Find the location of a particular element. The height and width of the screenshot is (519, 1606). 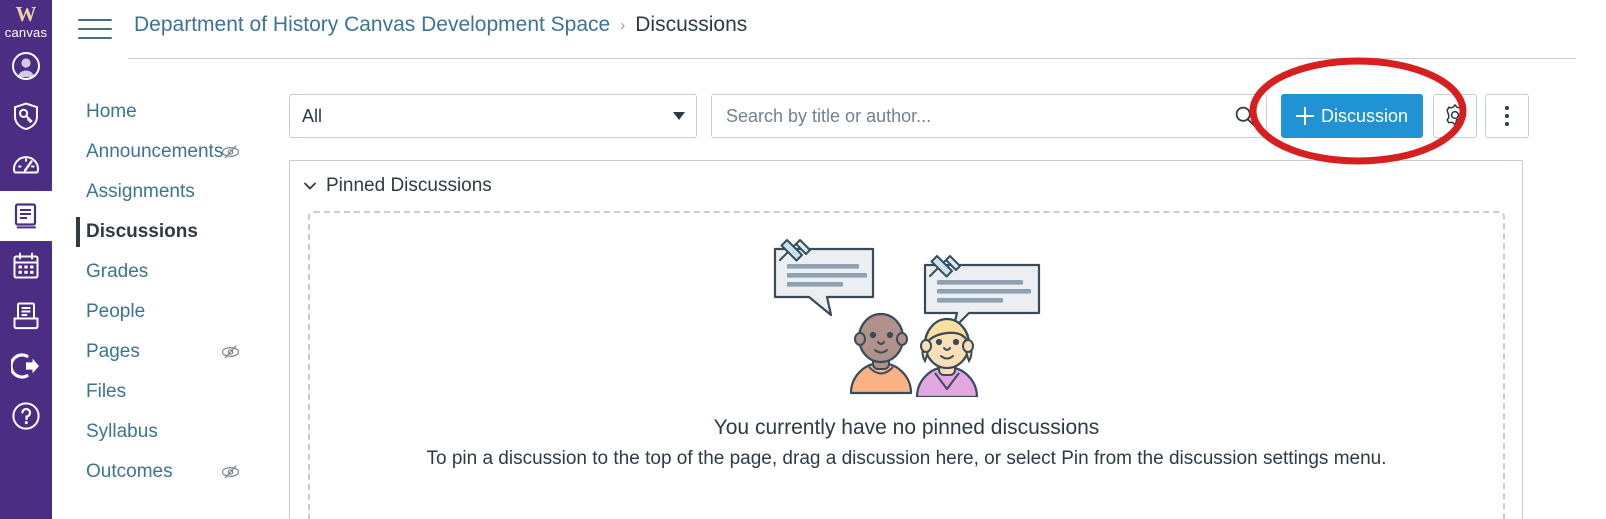

account-icon is located at coordinates (26, 66).